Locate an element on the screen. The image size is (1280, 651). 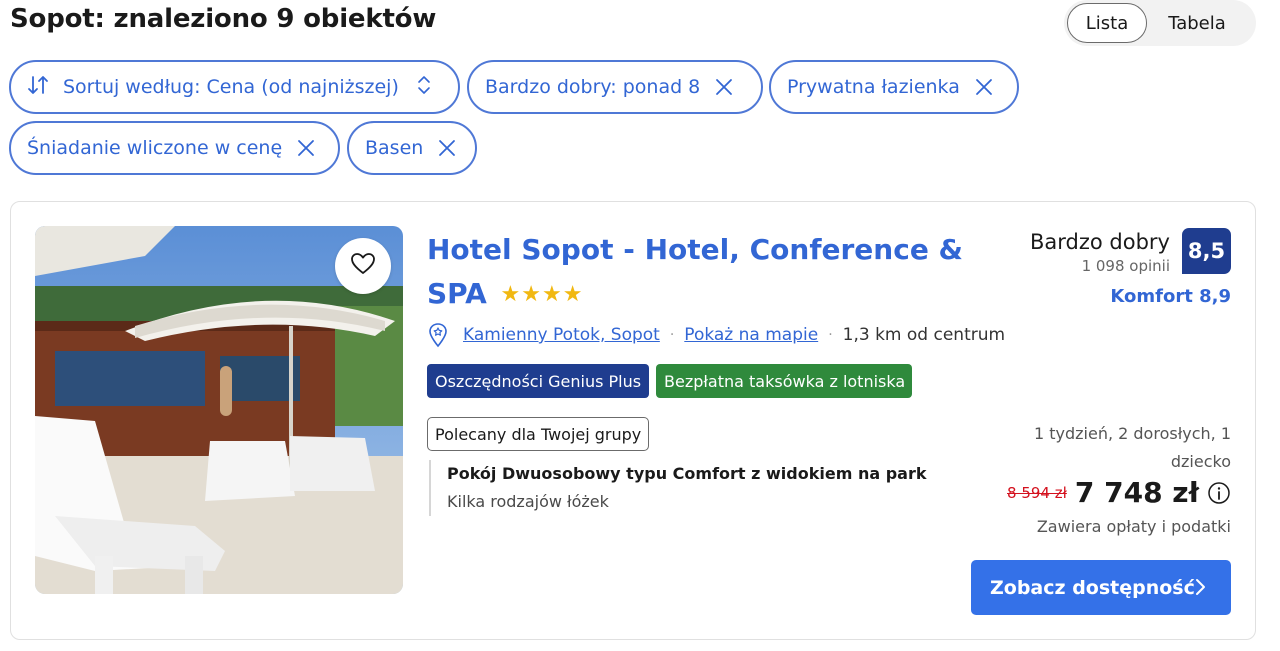
heart-icon is located at coordinates (363, 266).